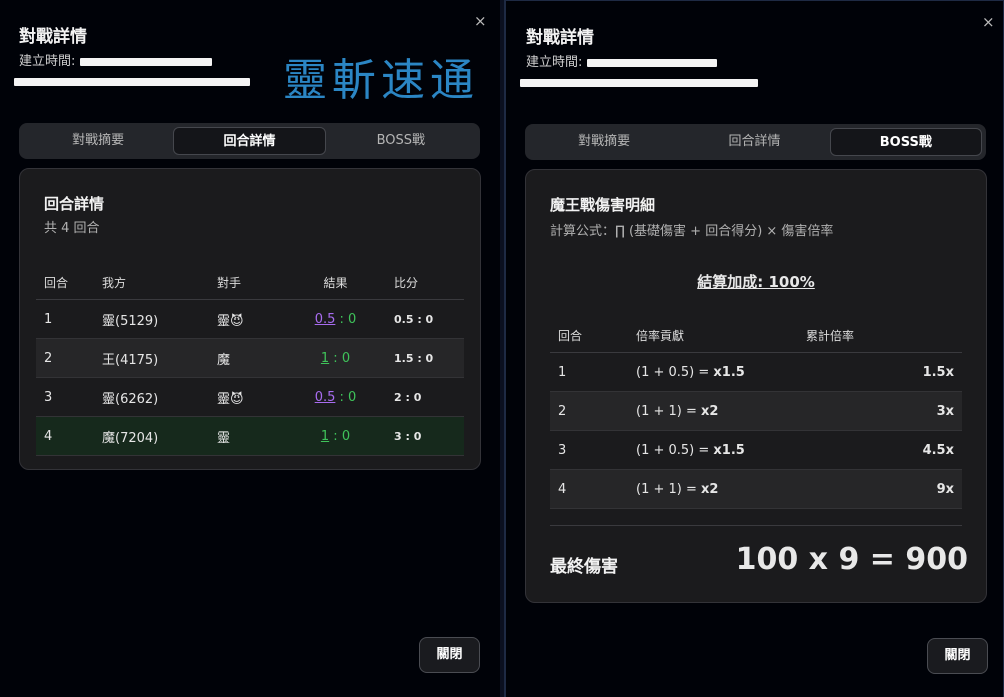 The width and height of the screenshot is (1004, 697). I want to click on card-title: 回合詳情, so click(74, 204).